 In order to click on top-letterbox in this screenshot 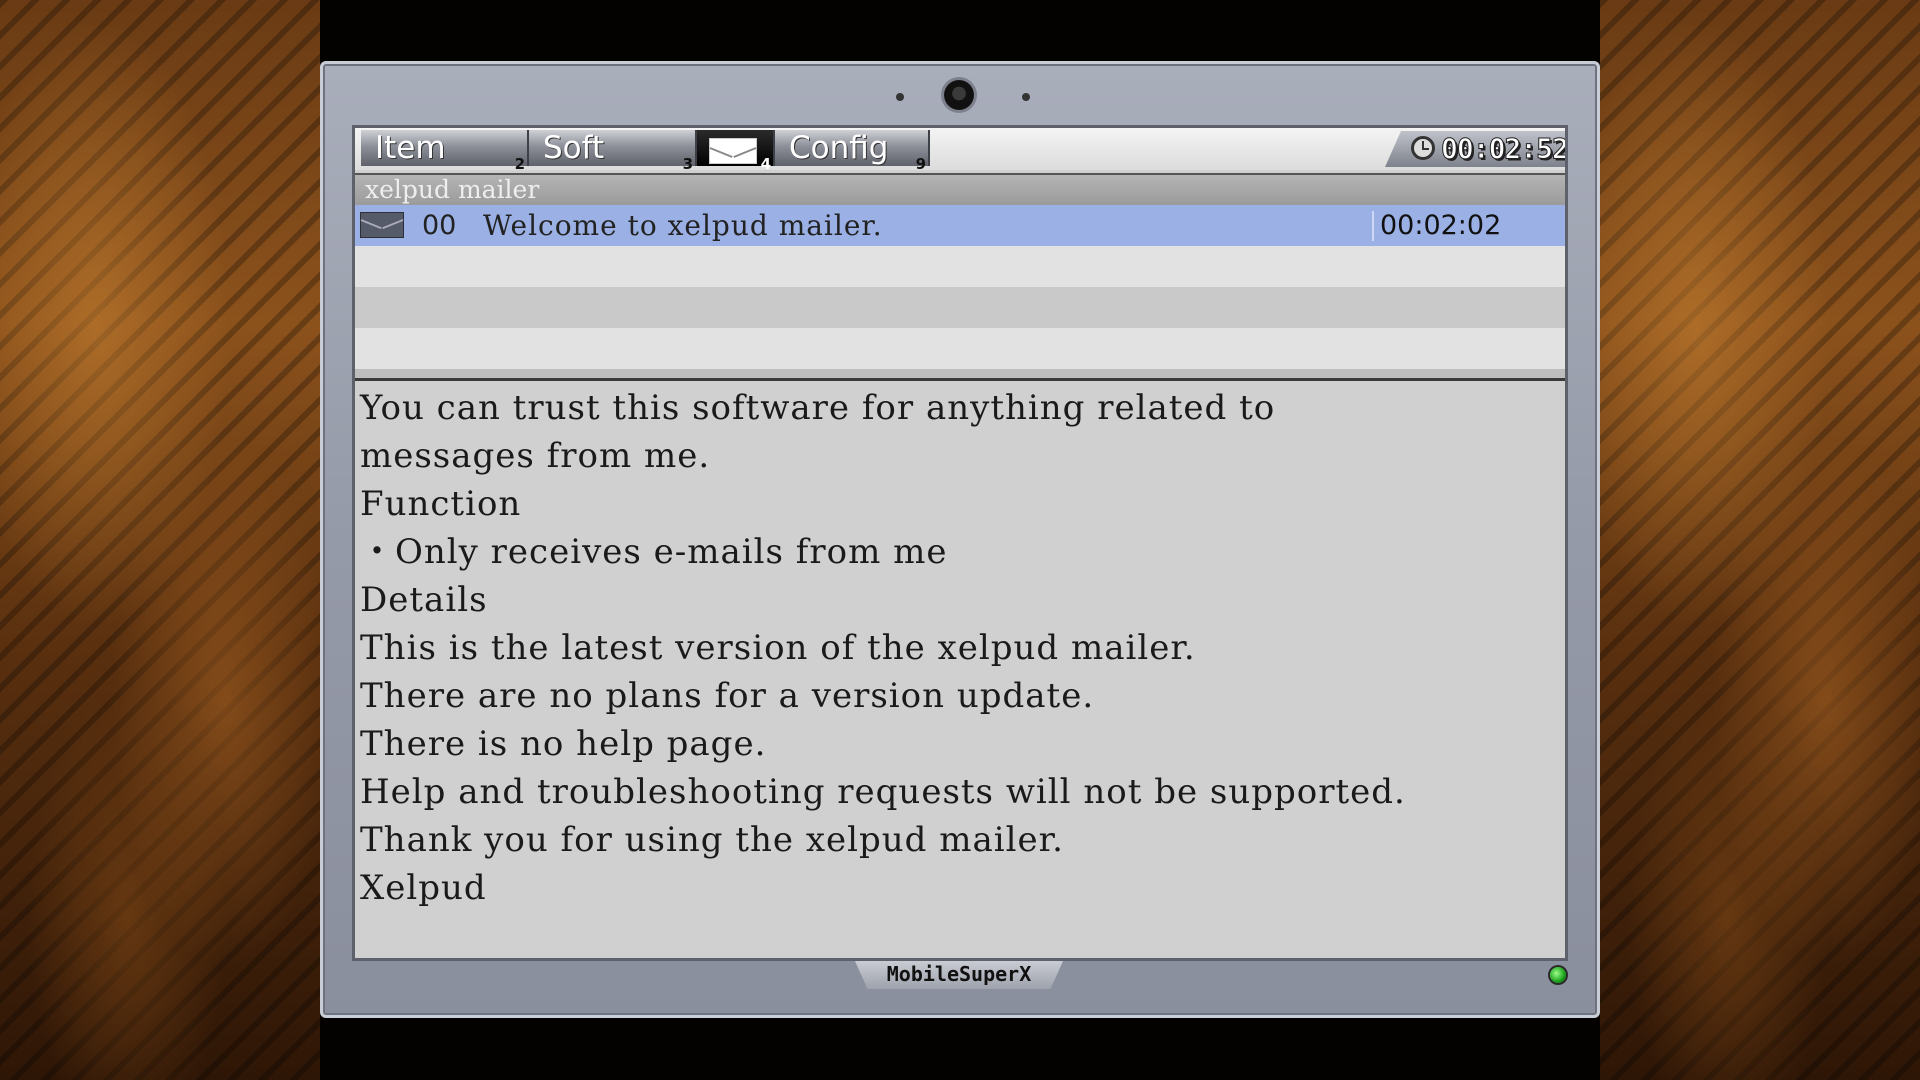, I will do `click(960, 30)`.